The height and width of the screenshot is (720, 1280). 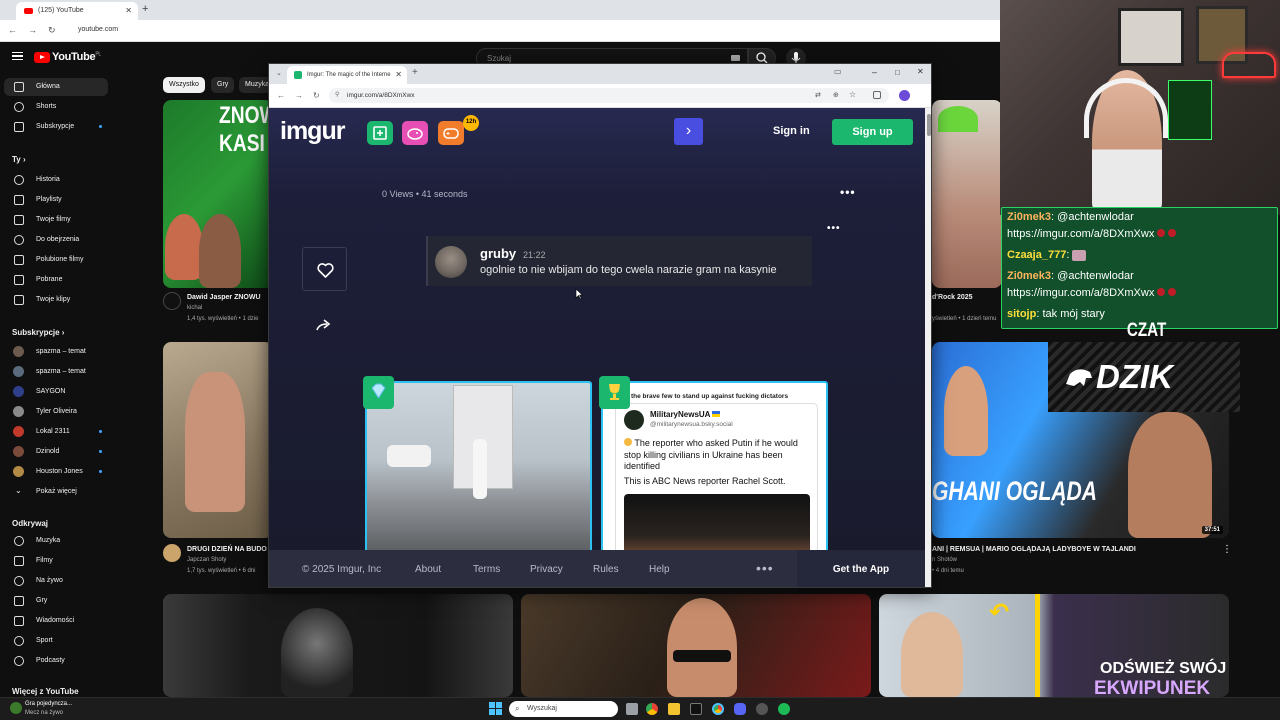 What do you see at coordinates (56, 200) in the screenshot?
I see `sidebar-item-playlists: Playlisty` at bounding box center [56, 200].